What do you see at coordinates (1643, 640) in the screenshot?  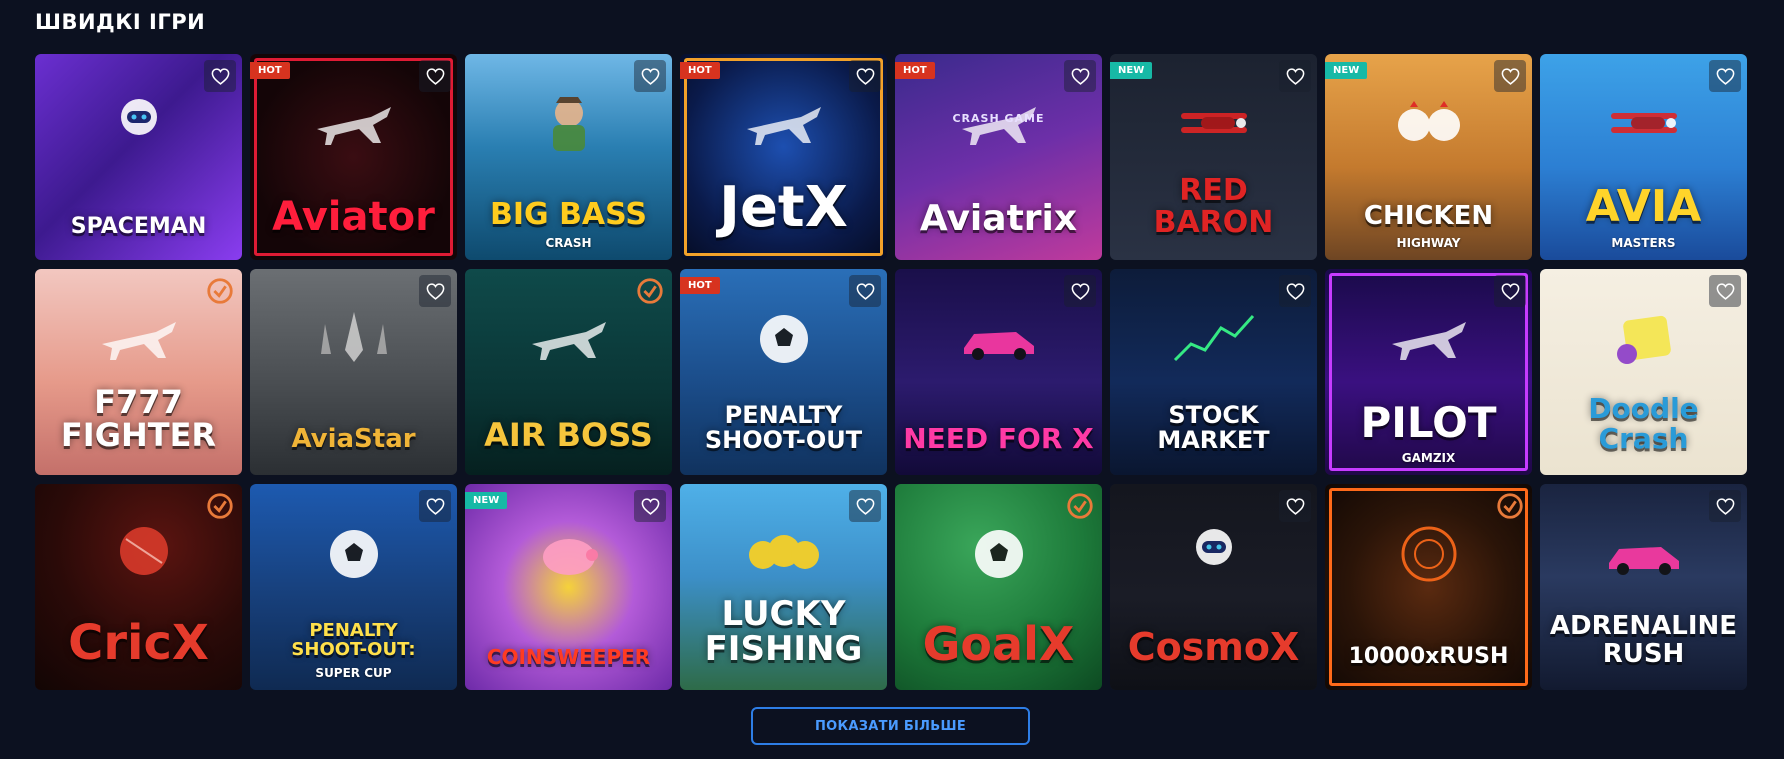 I see `game-title: ADRENALINE RUSH` at bounding box center [1643, 640].